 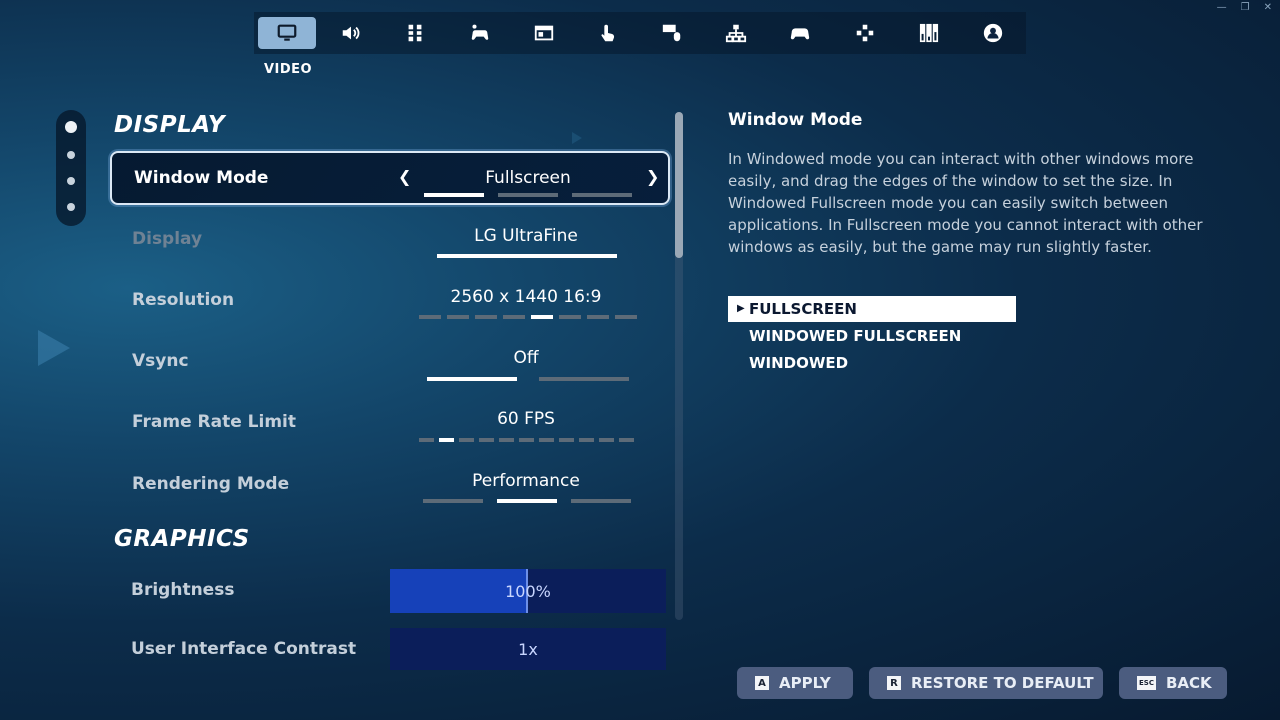 I want to click on section-dot-graphics, so click(x=71, y=155).